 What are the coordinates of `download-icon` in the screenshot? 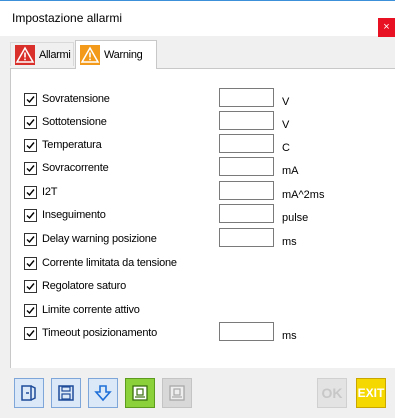 It's located at (103, 393).